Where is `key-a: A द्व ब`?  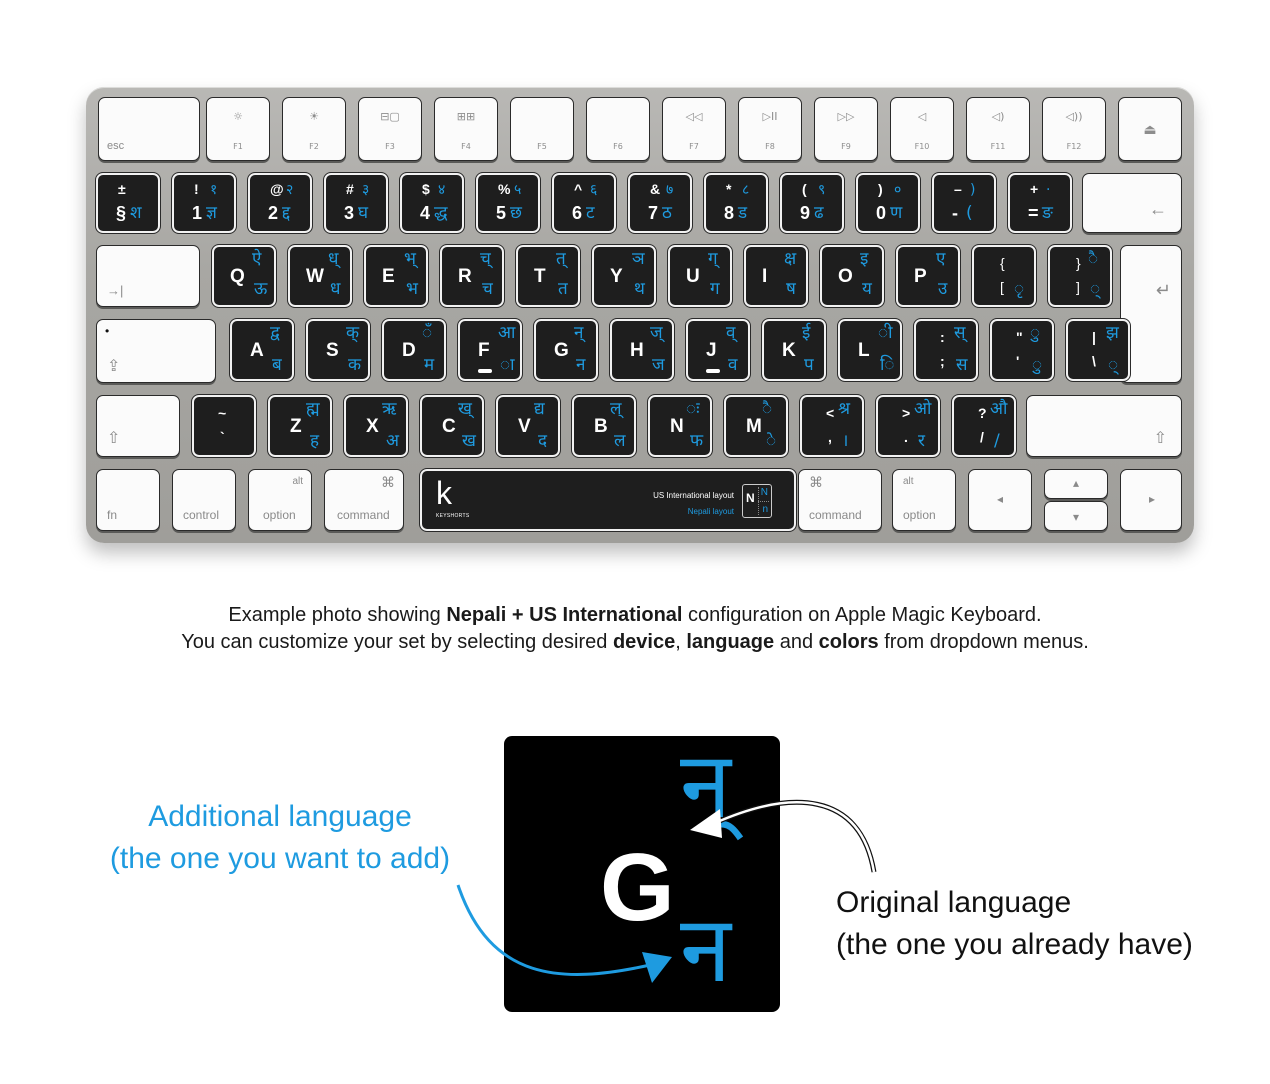
key-a: A द्व ब is located at coordinates (262, 350).